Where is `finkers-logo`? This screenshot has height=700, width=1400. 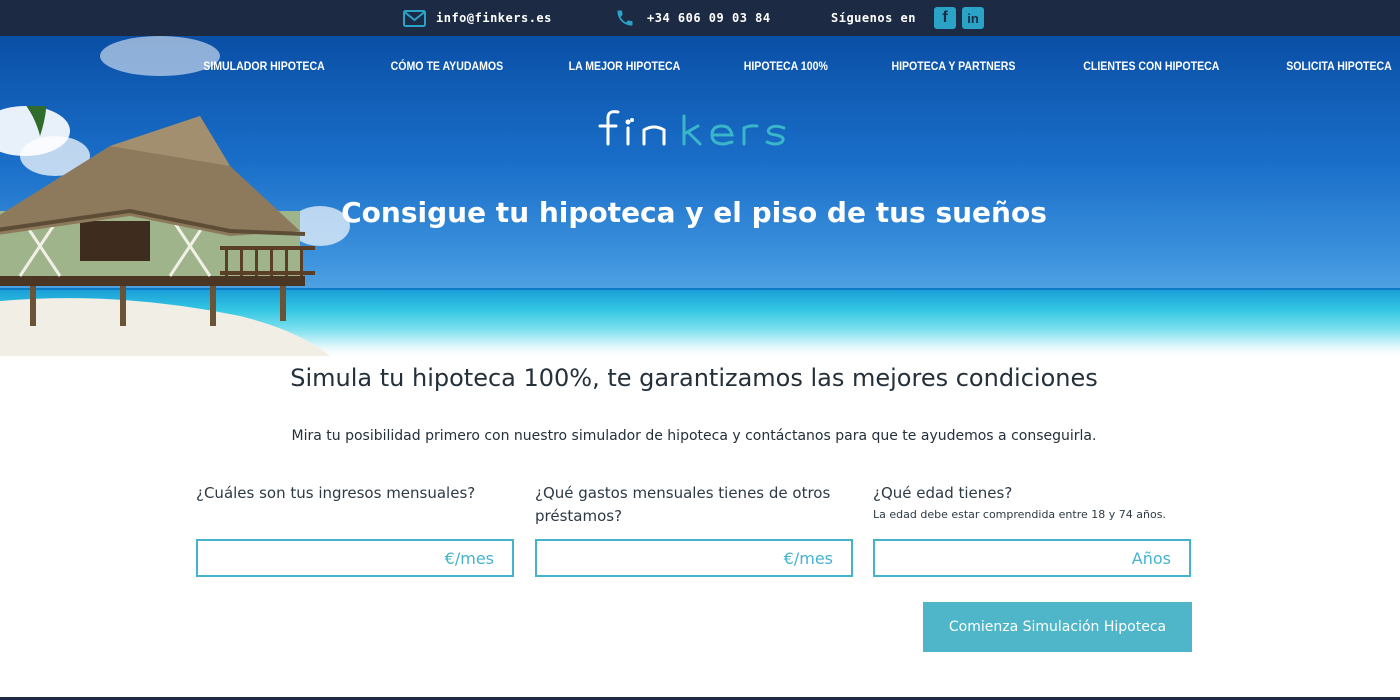 finkers-logo is located at coordinates (694, 129).